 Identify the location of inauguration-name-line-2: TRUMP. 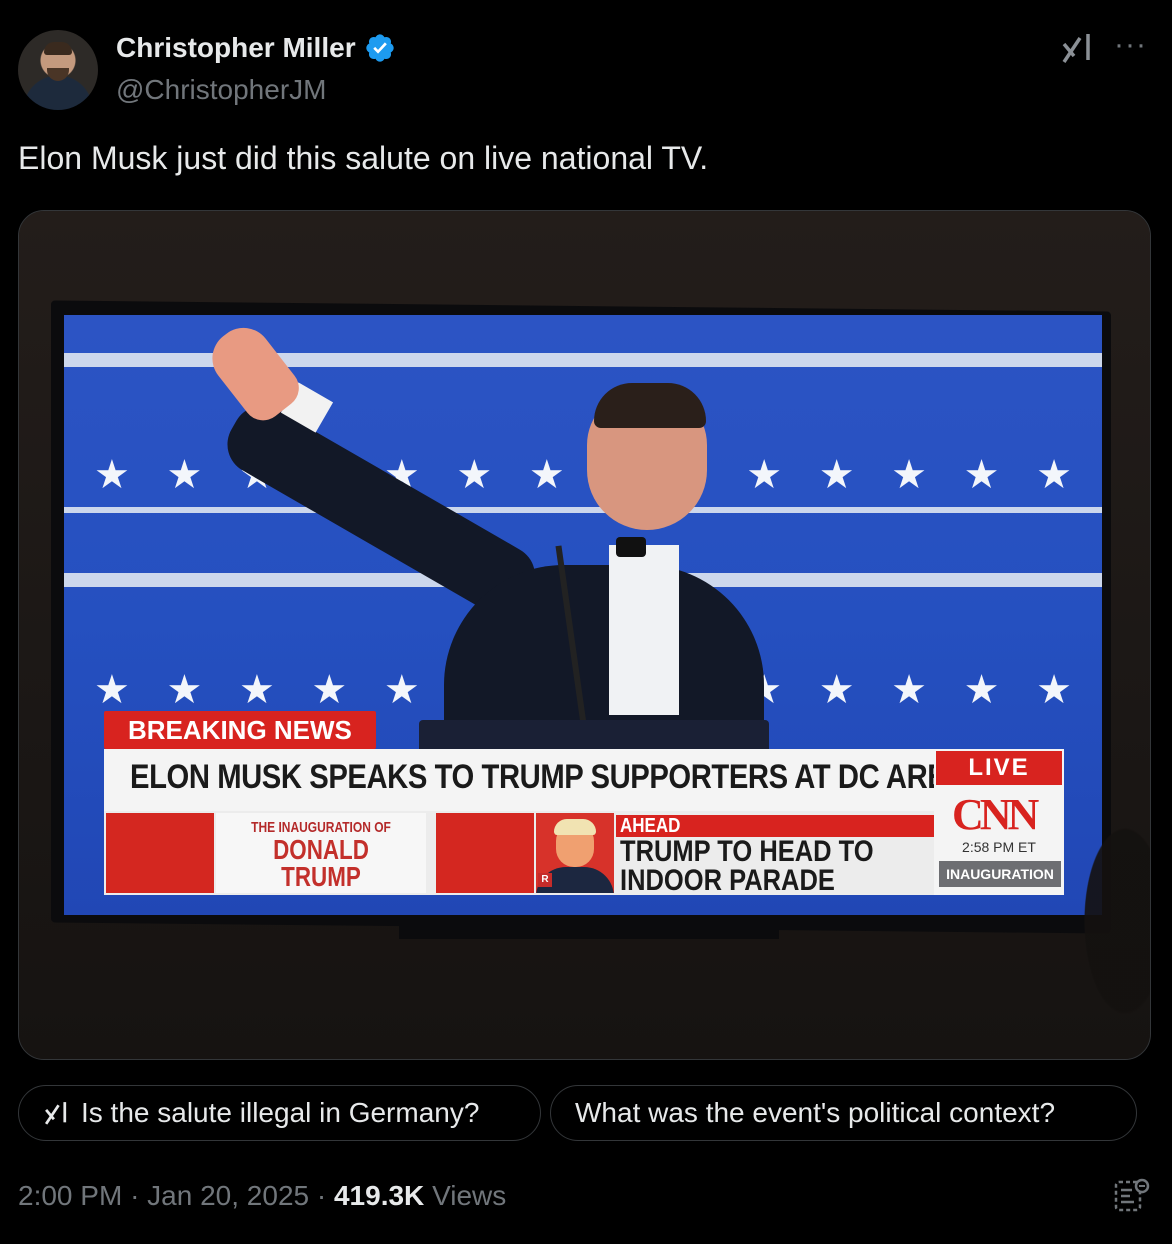
(321, 876).